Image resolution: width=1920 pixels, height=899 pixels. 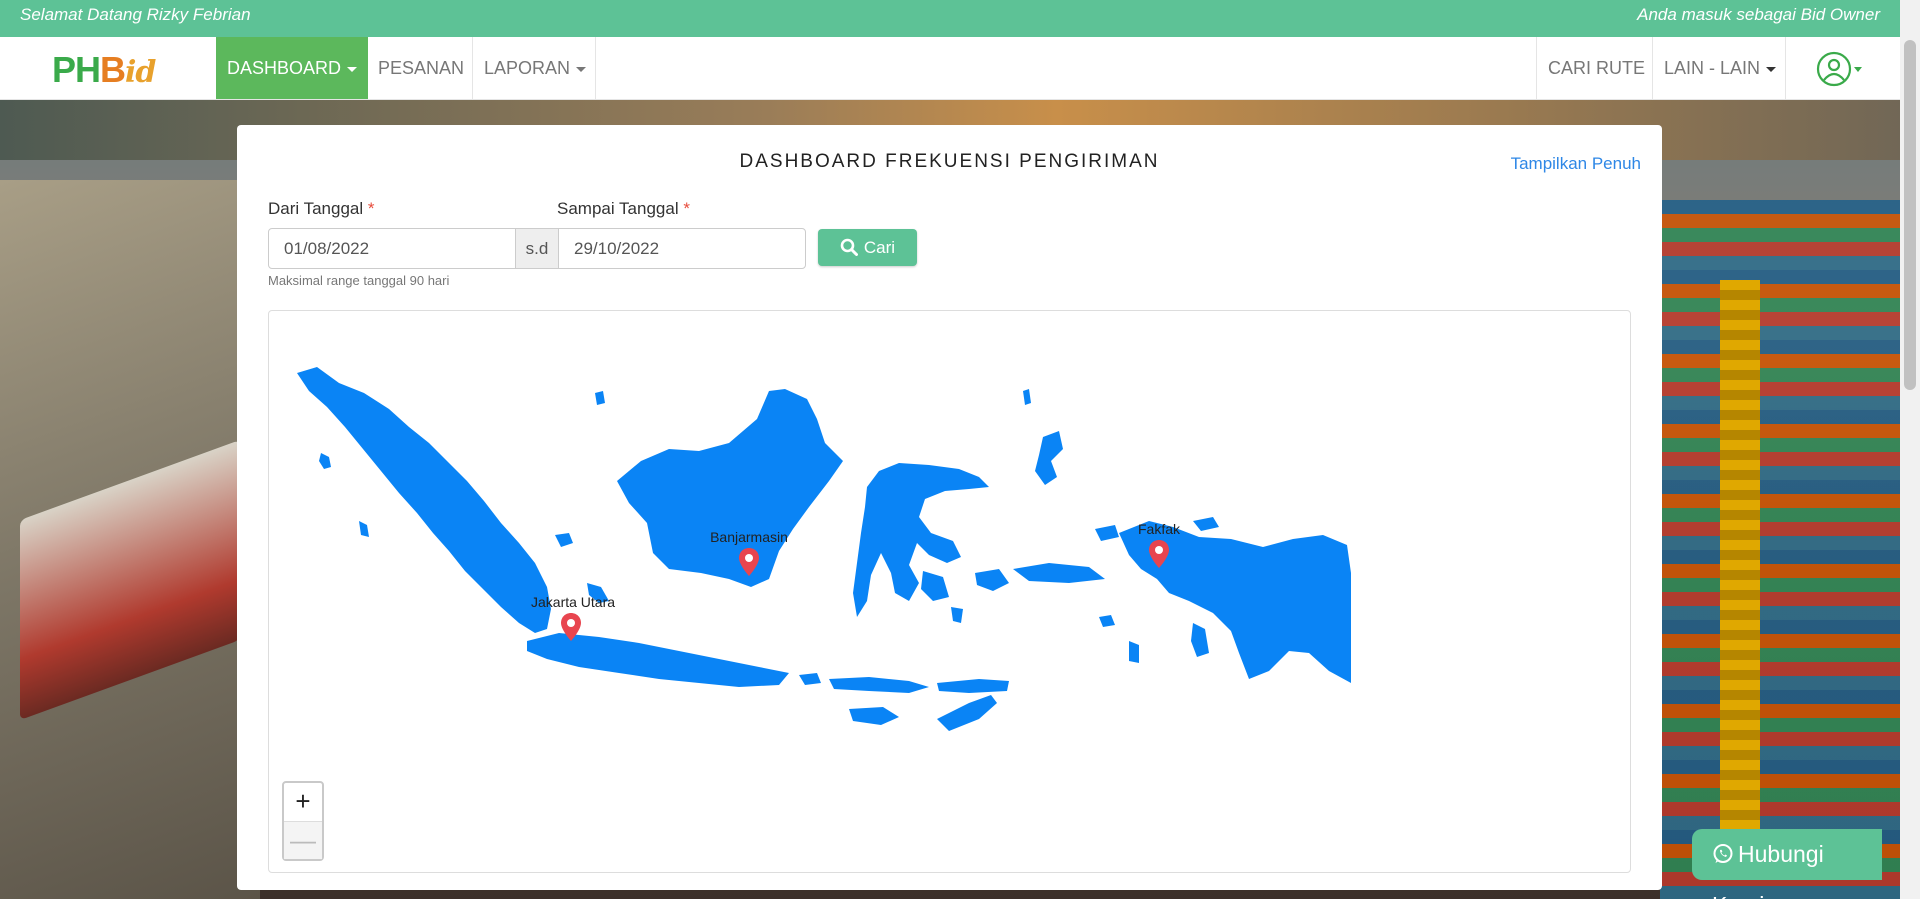 I want to click on island-tanimbar, so click(x=1200, y=640).